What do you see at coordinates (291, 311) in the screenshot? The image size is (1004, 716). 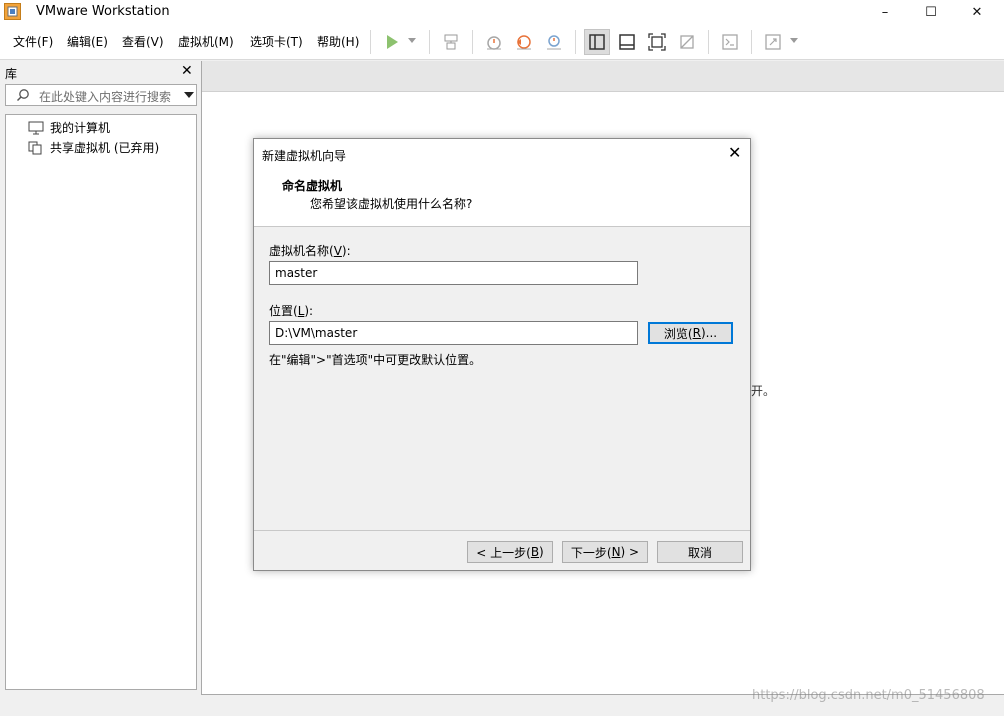 I see `location-label: 位置(L):` at bounding box center [291, 311].